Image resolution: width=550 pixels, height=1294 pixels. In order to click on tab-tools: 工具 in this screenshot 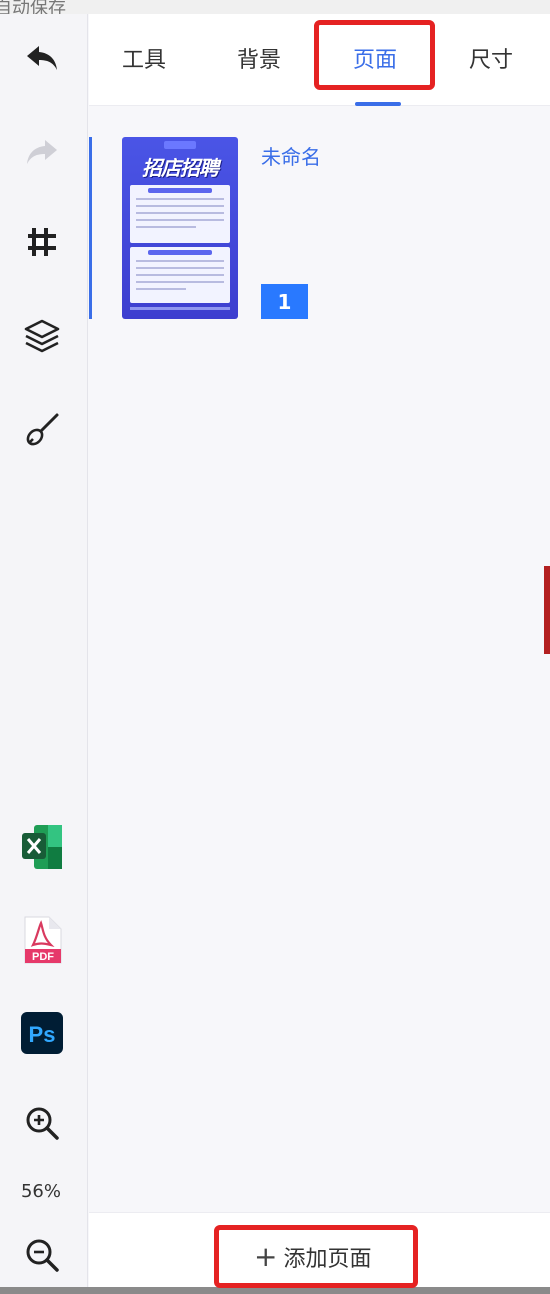, I will do `click(144, 58)`.